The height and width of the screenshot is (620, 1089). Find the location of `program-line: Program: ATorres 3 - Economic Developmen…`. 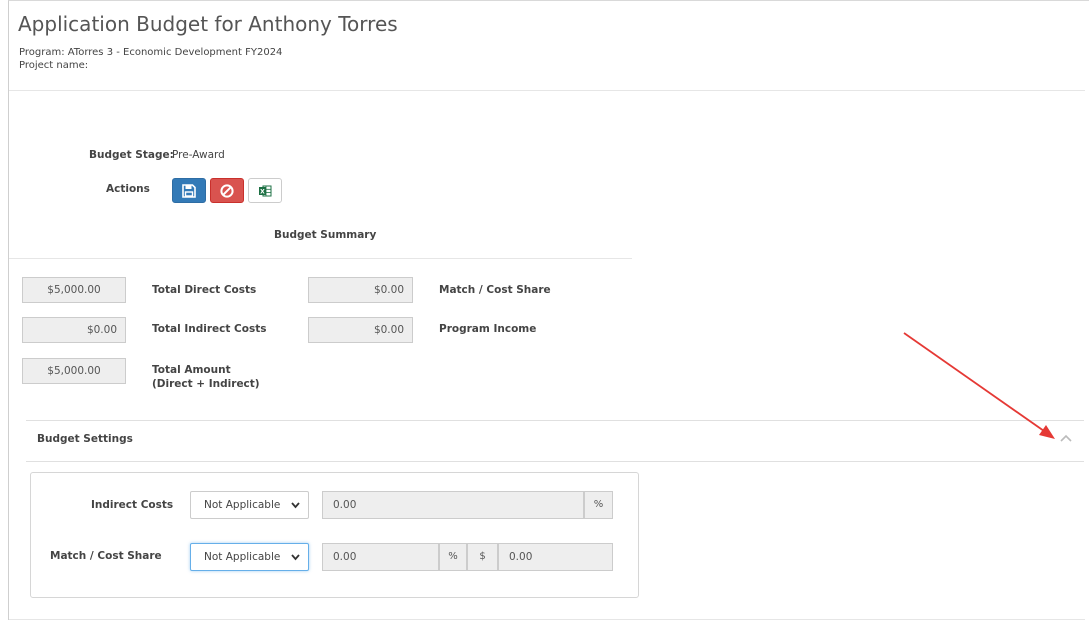

program-line: Program: ATorres 3 - Economic Developmen… is located at coordinates (151, 52).